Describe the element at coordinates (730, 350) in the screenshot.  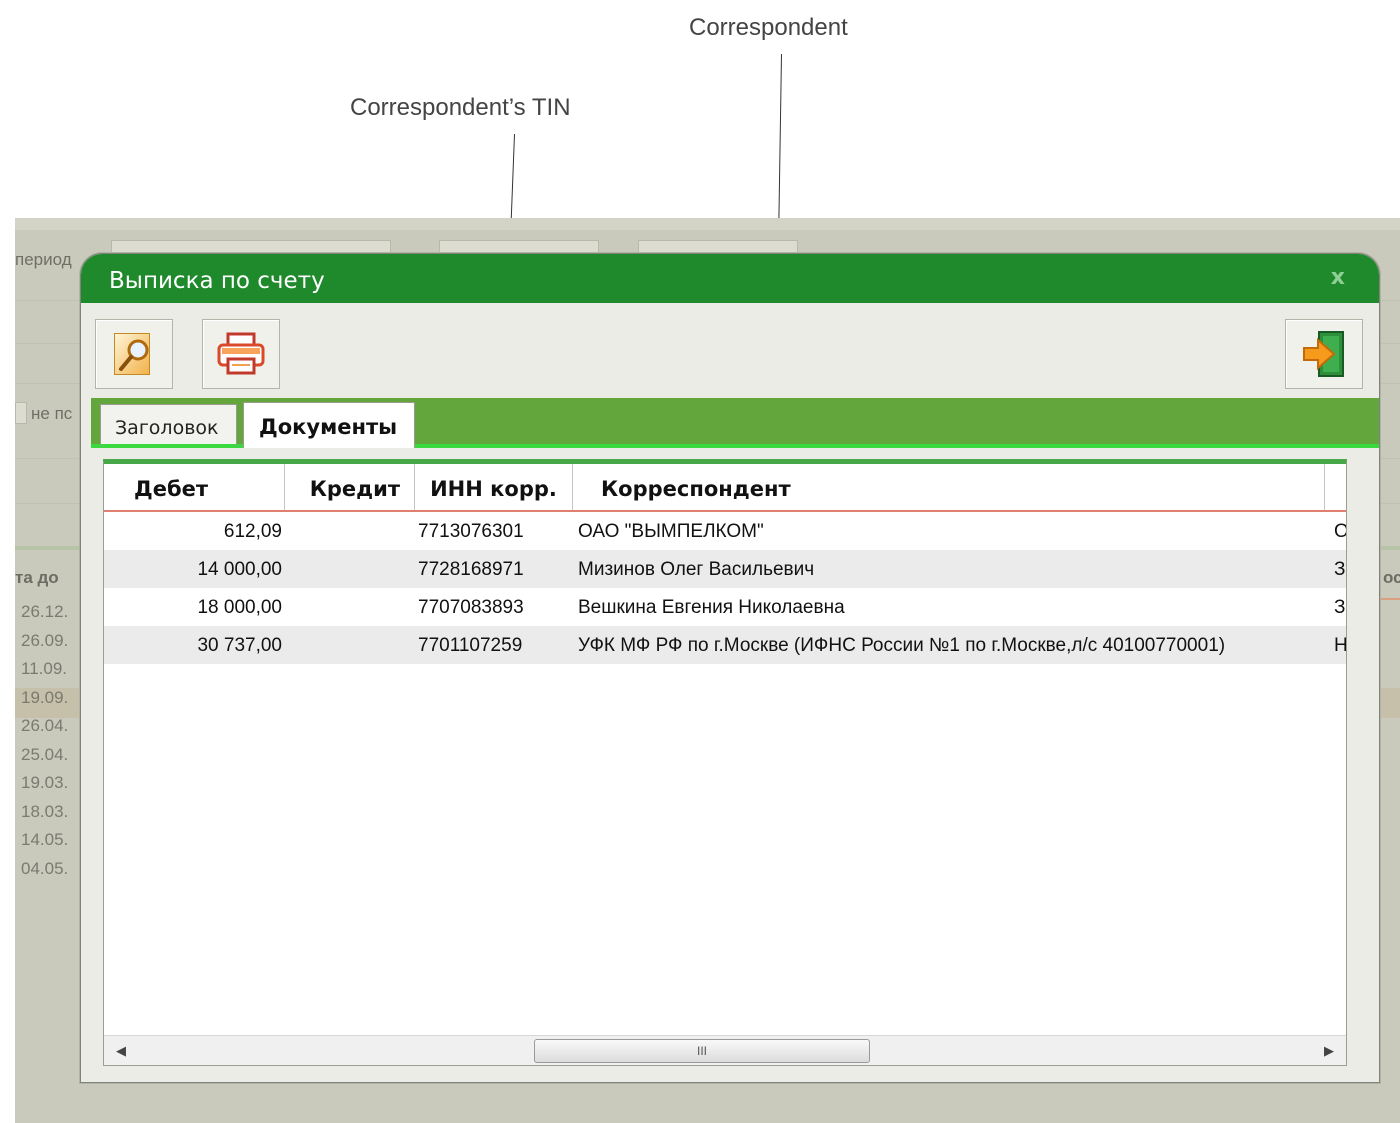
I see `dialog-toolbar` at that location.